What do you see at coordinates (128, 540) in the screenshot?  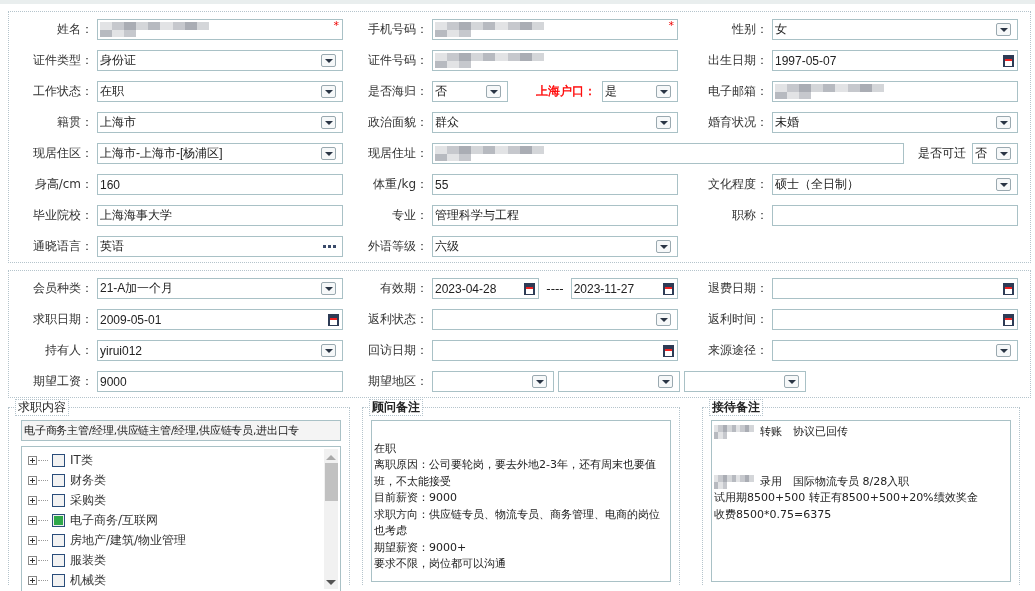 I see `tree-item: 房地产/建筑/物业管理` at bounding box center [128, 540].